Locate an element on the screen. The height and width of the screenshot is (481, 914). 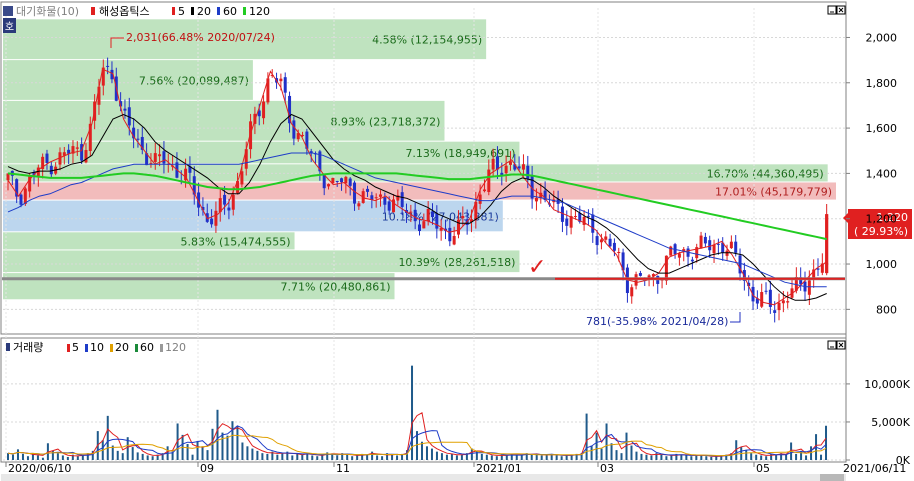
volume-tick-label: 5,000K is located at coordinates (890, 422).